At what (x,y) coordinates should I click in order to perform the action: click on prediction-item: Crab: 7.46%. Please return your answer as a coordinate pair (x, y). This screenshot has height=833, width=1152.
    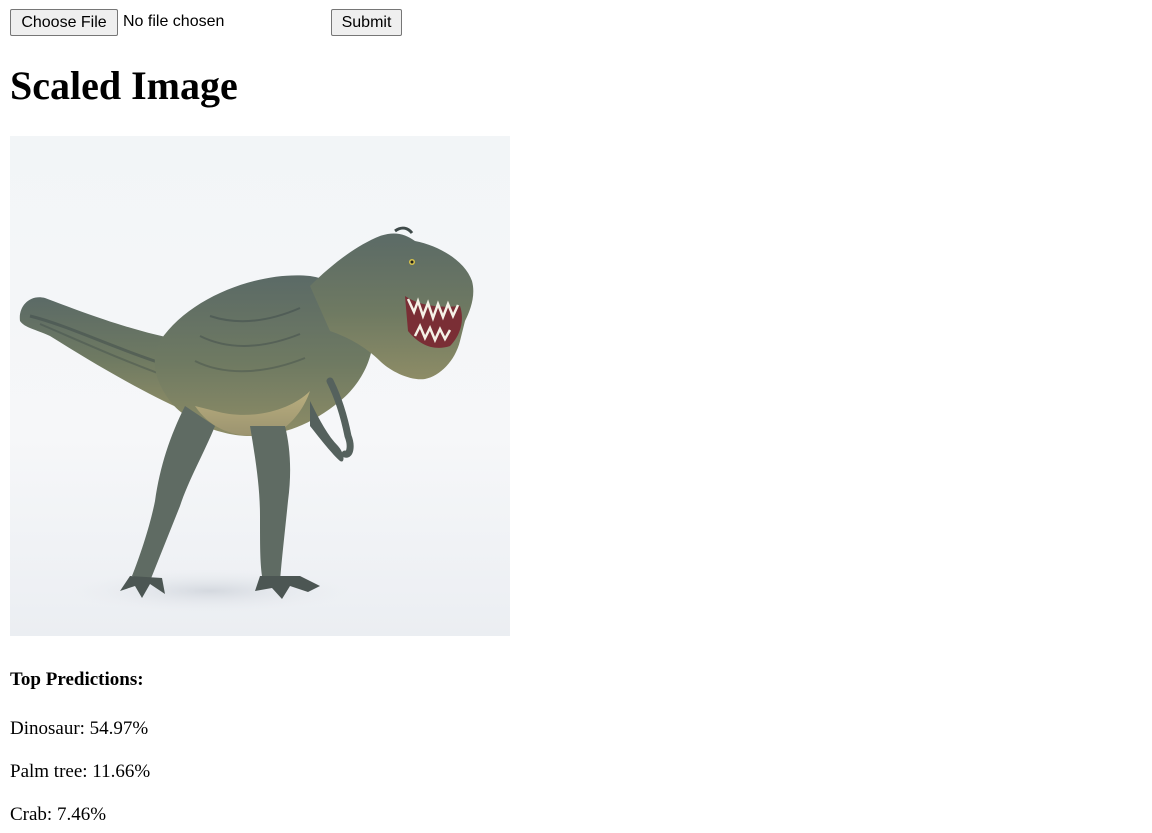
    Looking at the image, I should click on (58, 814).